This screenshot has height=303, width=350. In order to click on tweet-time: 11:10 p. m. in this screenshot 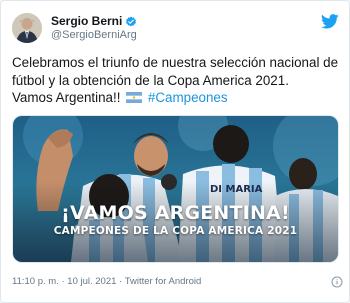, I will do `click(35, 281)`.